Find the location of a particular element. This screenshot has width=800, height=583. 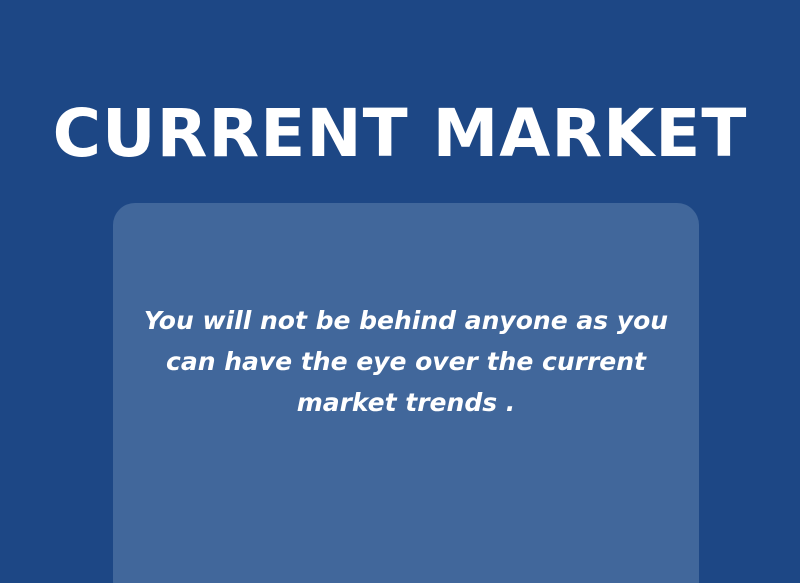

card-text-line-1: You will not be behind anyone as you is located at coordinates (406, 320).